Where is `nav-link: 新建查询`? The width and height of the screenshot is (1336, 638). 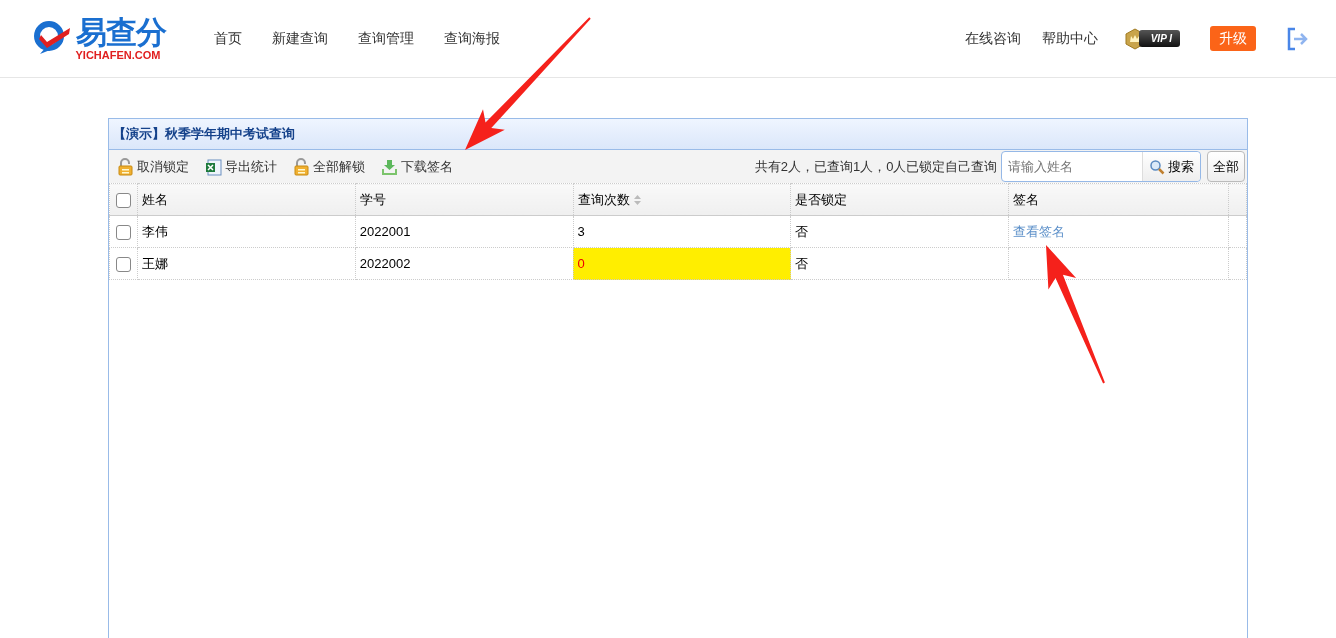 nav-link: 新建查询 is located at coordinates (299, 38).